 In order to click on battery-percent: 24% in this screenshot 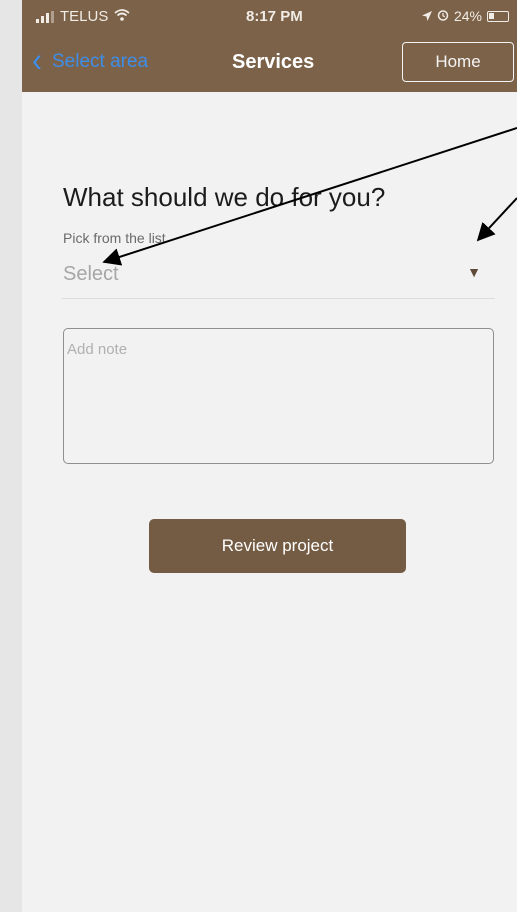, I will do `click(467, 16)`.